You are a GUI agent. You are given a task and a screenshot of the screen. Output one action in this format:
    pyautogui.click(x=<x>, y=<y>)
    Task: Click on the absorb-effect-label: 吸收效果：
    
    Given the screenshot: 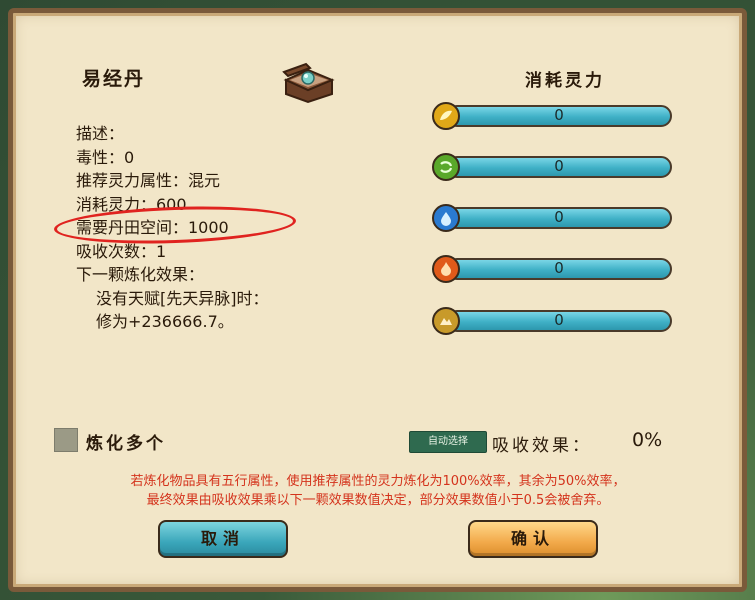 What is the action you would take?
    pyautogui.click(x=542, y=446)
    